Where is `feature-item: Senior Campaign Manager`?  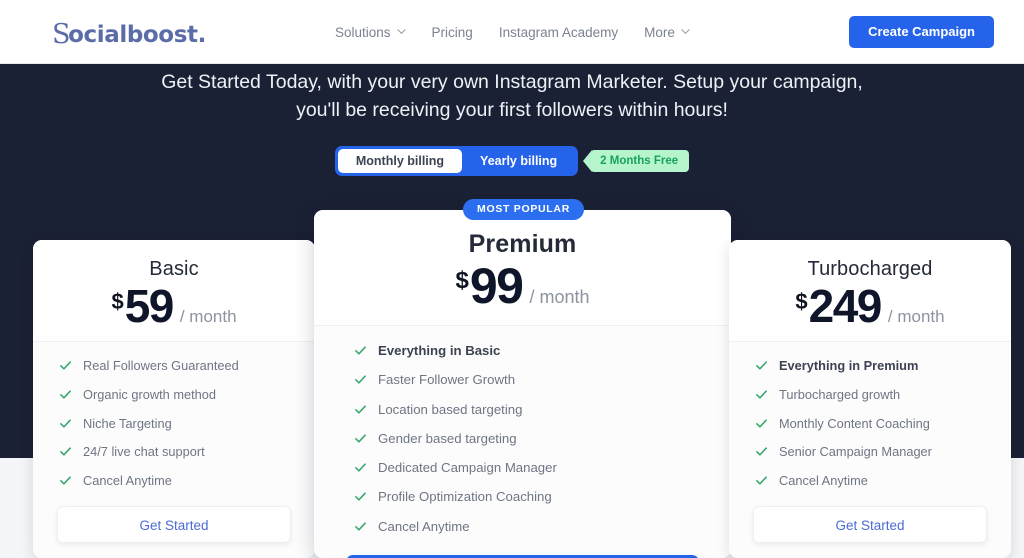
feature-item: Senior Campaign Manager is located at coordinates (870, 457).